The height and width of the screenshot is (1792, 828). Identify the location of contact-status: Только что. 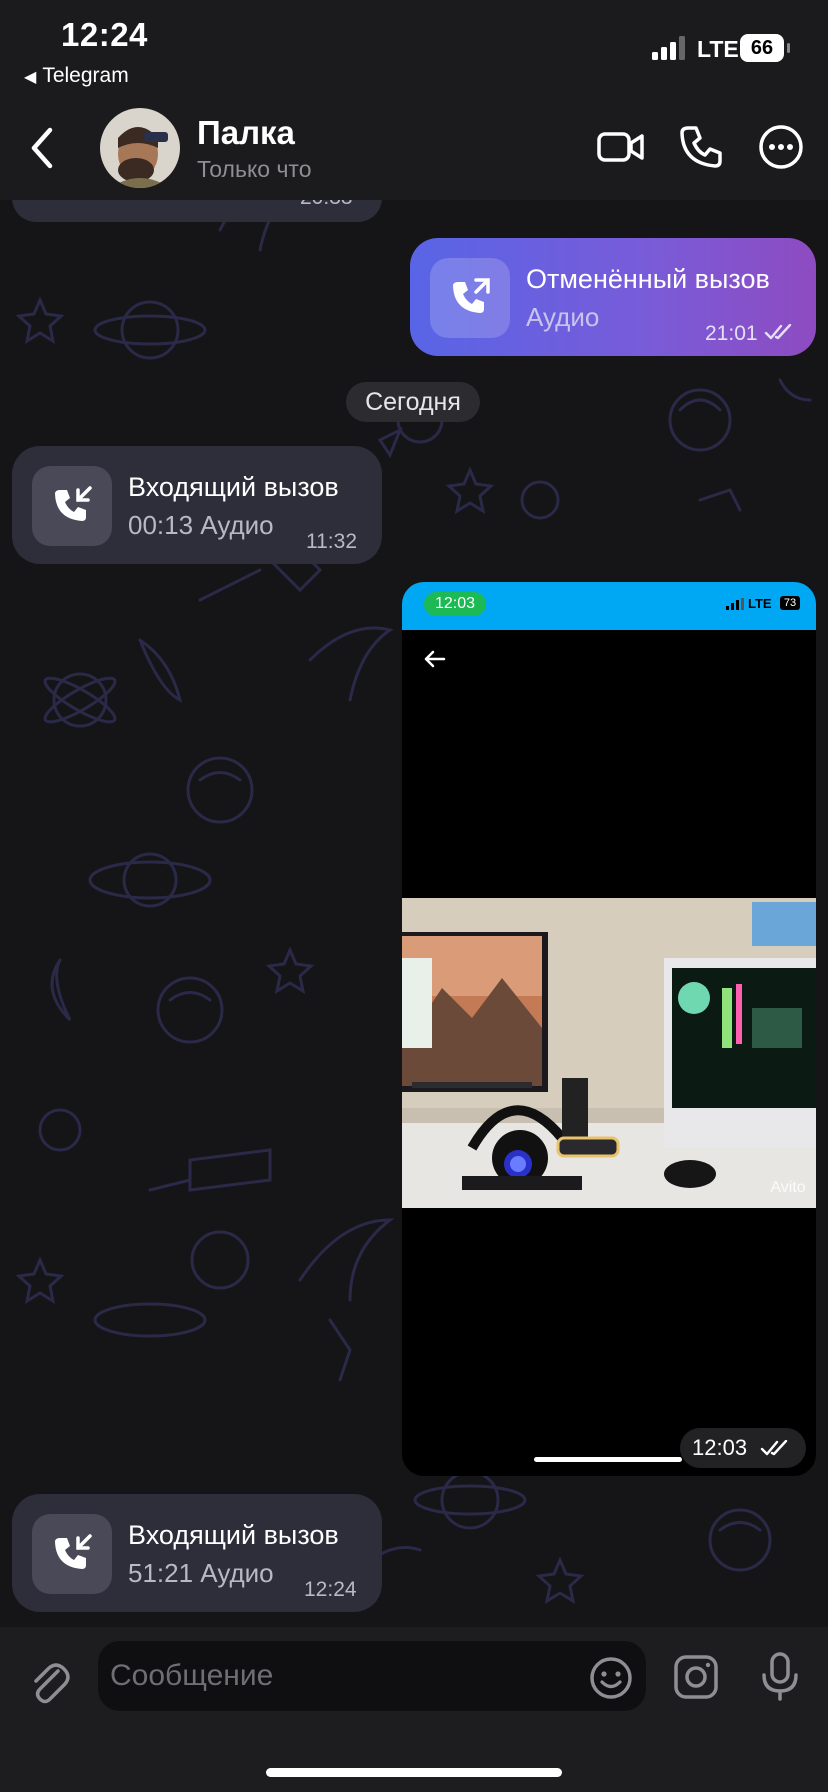
(254, 169).